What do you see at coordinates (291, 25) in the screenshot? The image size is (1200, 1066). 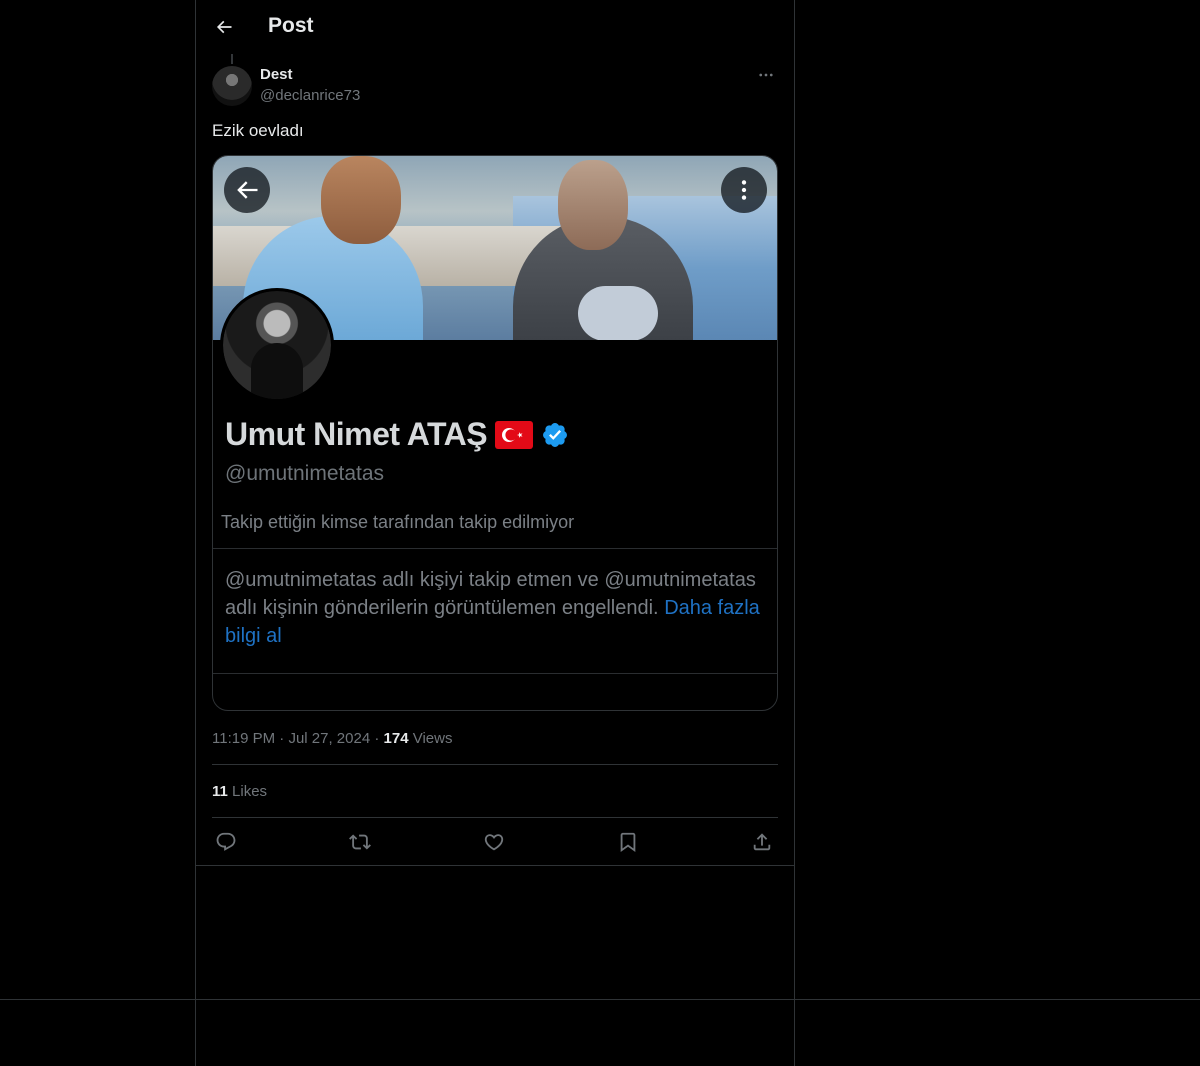 I see `page-title: Post` at bounding box center [291, 25].